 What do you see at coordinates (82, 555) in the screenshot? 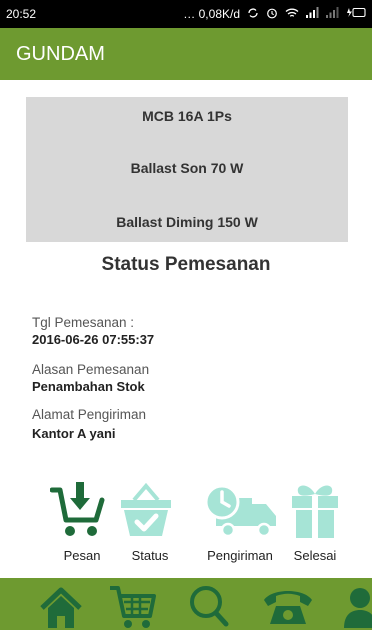
I see `step-label-pesan: Pesan` at bounding box center [82, 555].